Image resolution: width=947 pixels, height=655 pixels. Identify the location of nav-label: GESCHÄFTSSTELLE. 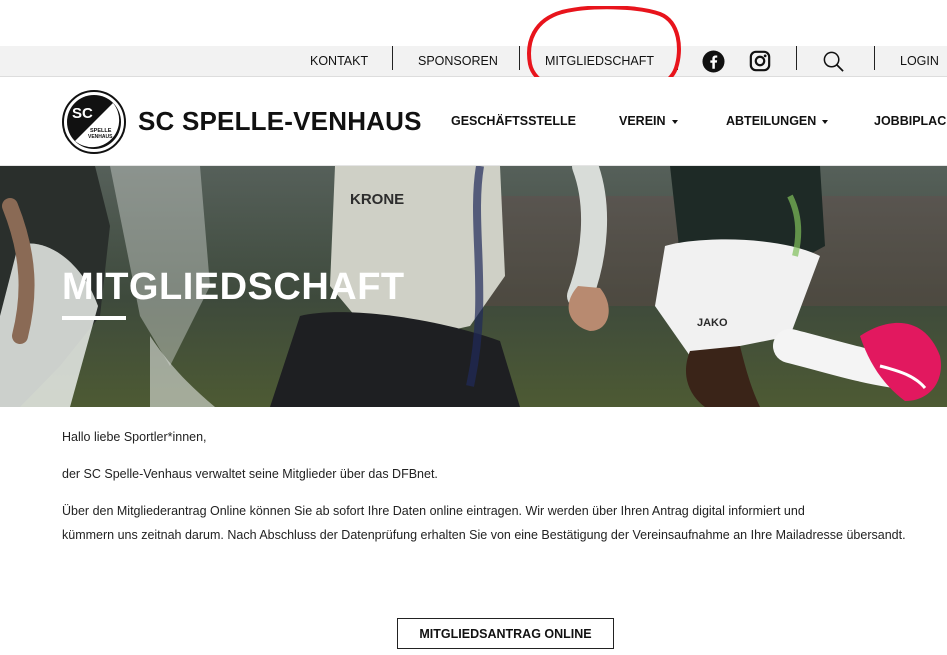
(514, 121).